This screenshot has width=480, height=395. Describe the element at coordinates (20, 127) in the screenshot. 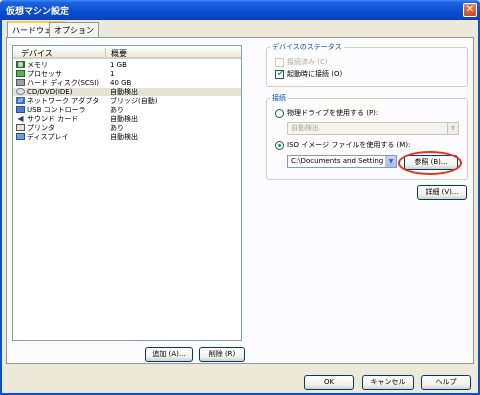

I see `printer-icon` at that location.